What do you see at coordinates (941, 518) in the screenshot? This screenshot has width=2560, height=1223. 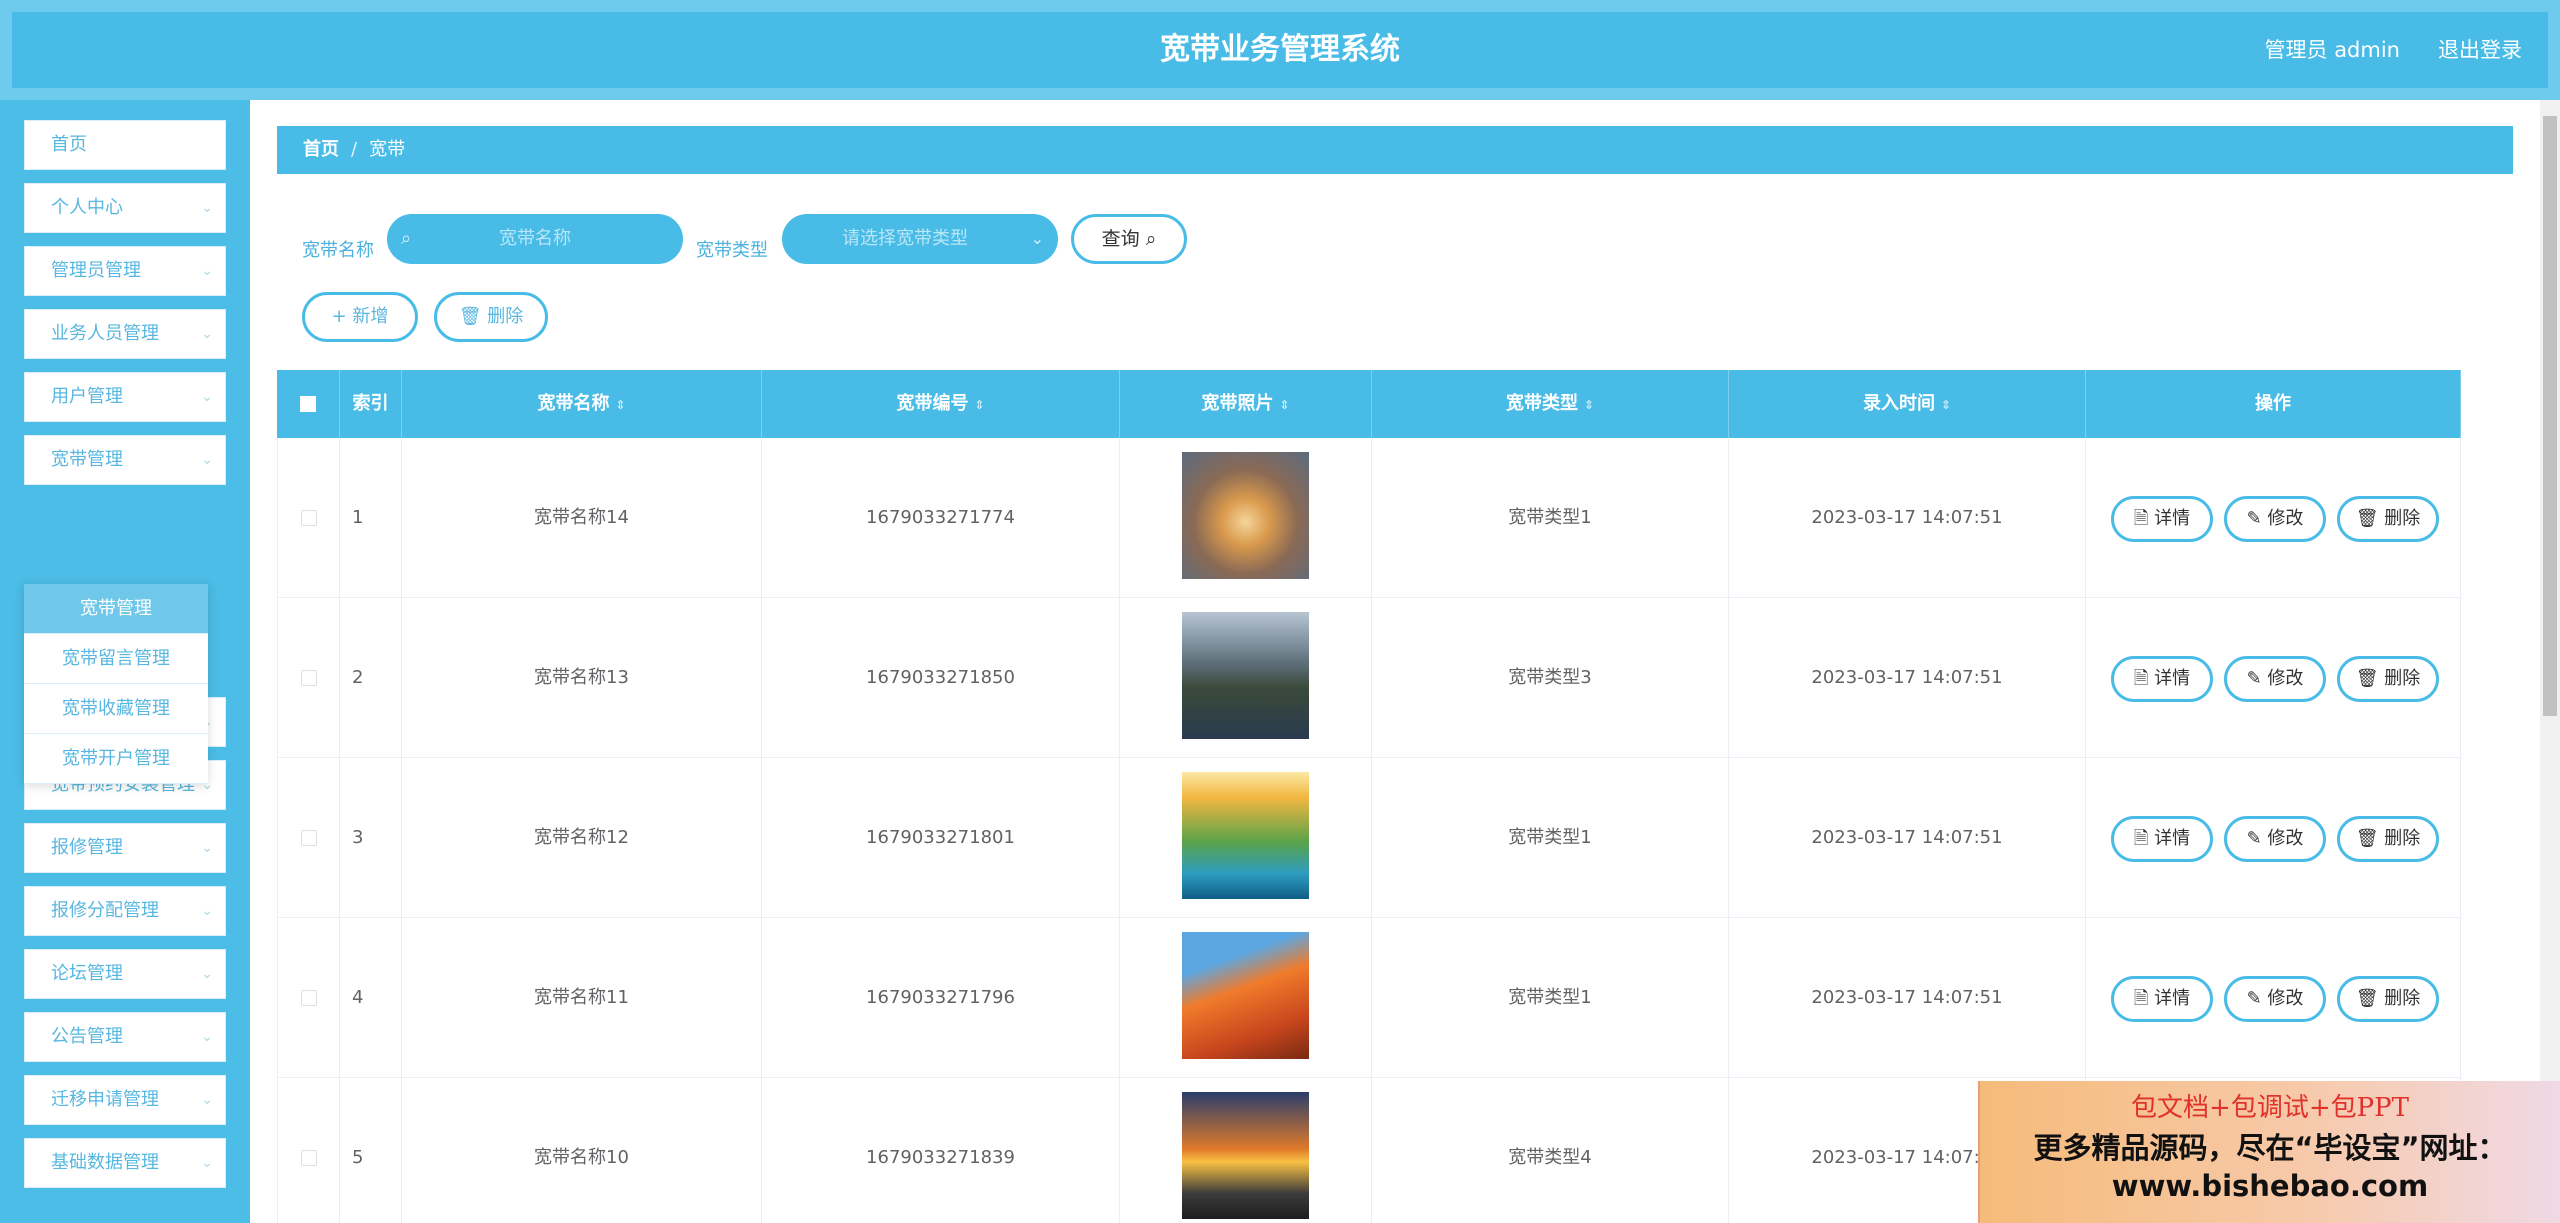 I see `code-cell: 1679033271774` at bounding box center [941, 518].